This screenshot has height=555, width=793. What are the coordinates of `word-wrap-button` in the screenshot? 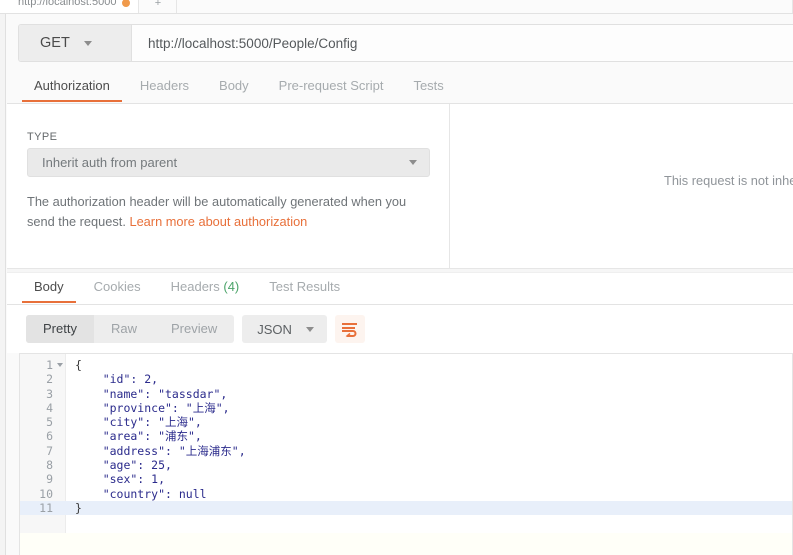 It's located at (349, 329).